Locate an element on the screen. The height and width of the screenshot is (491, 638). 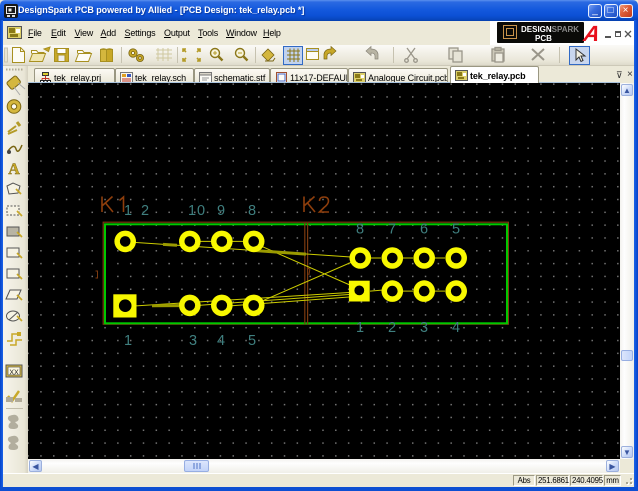
svg-text: 6 is located at coordinates (424, 230).